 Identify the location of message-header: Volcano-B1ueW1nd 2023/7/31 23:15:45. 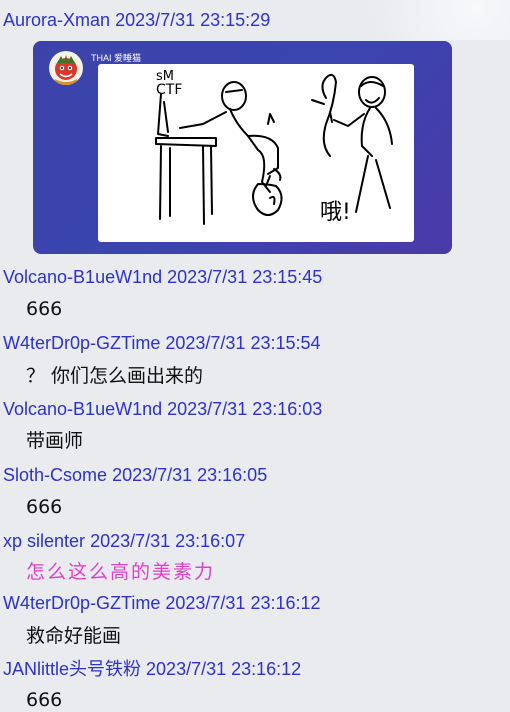
(162, 277).